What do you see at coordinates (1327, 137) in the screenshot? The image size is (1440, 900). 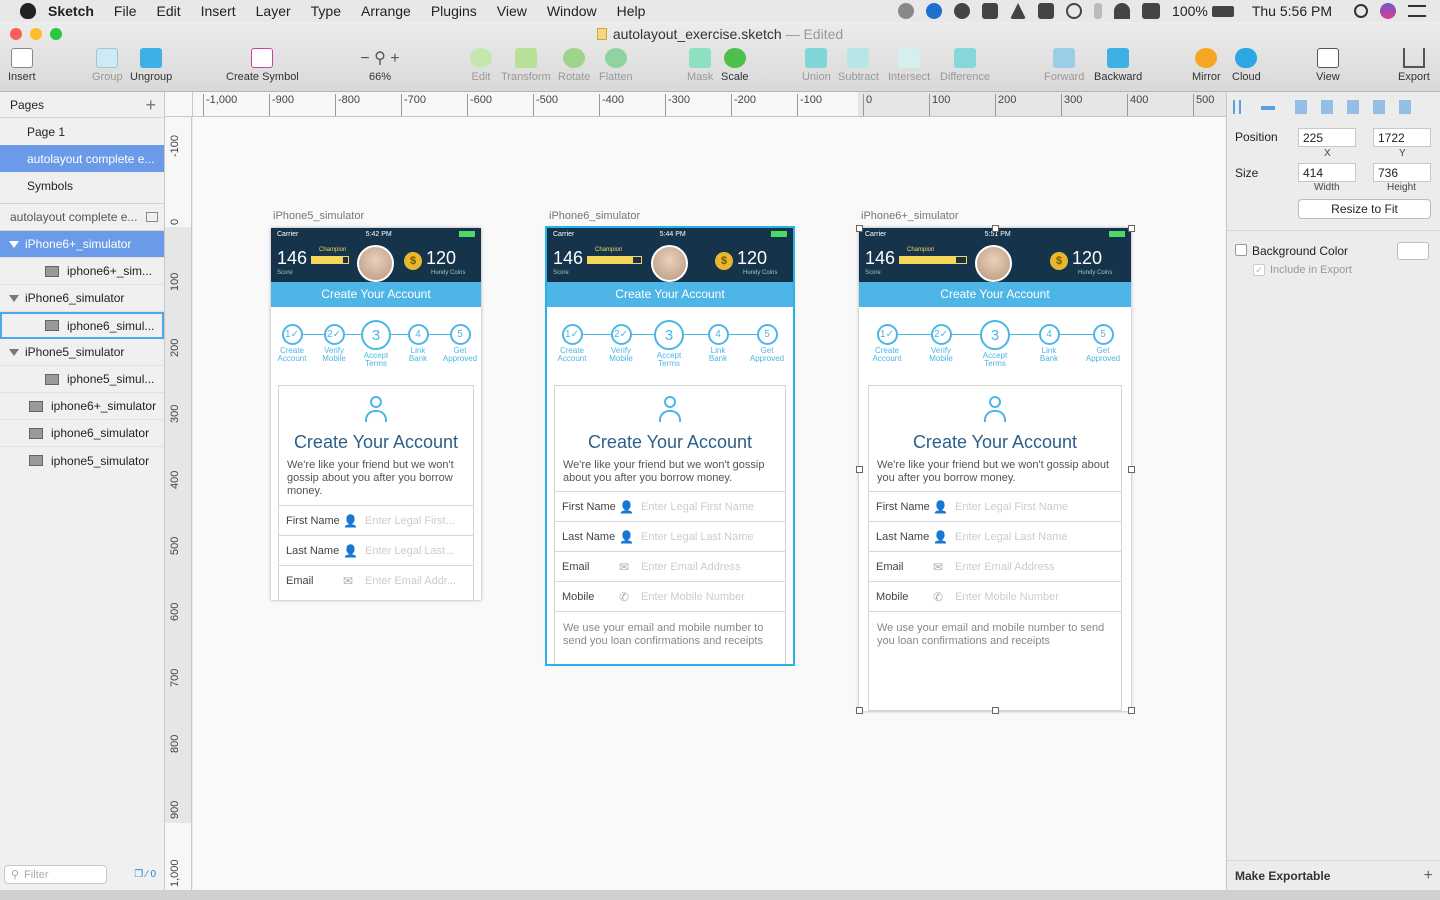 I see `x-field: 225` at bounding box center [1327, 137].